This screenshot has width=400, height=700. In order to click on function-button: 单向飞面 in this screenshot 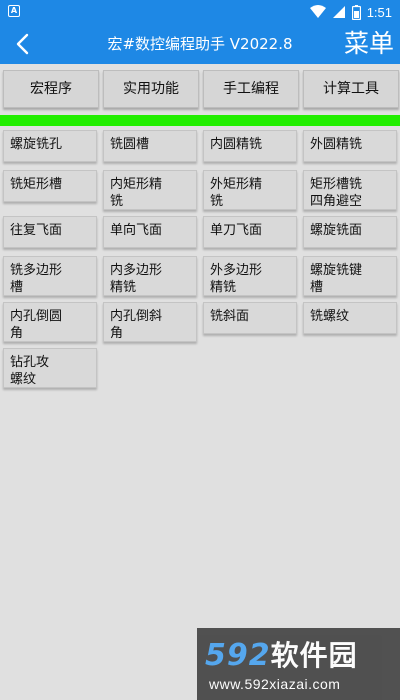, I will do `click(150, 232)`.